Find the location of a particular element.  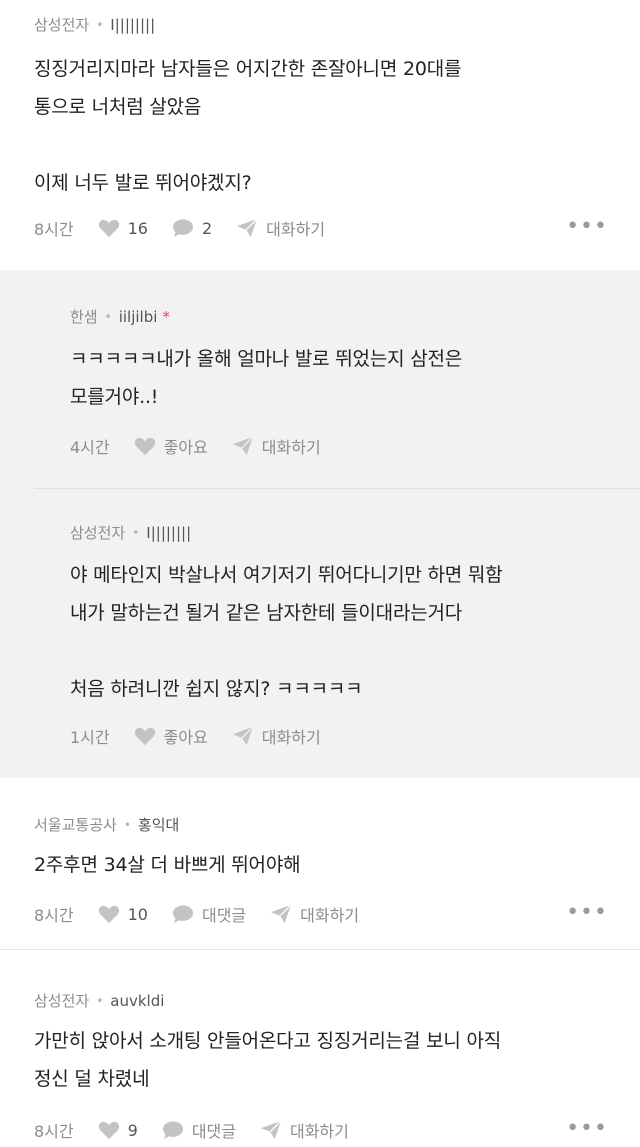

like-button: 9 is located at coordinates (118, 1130).